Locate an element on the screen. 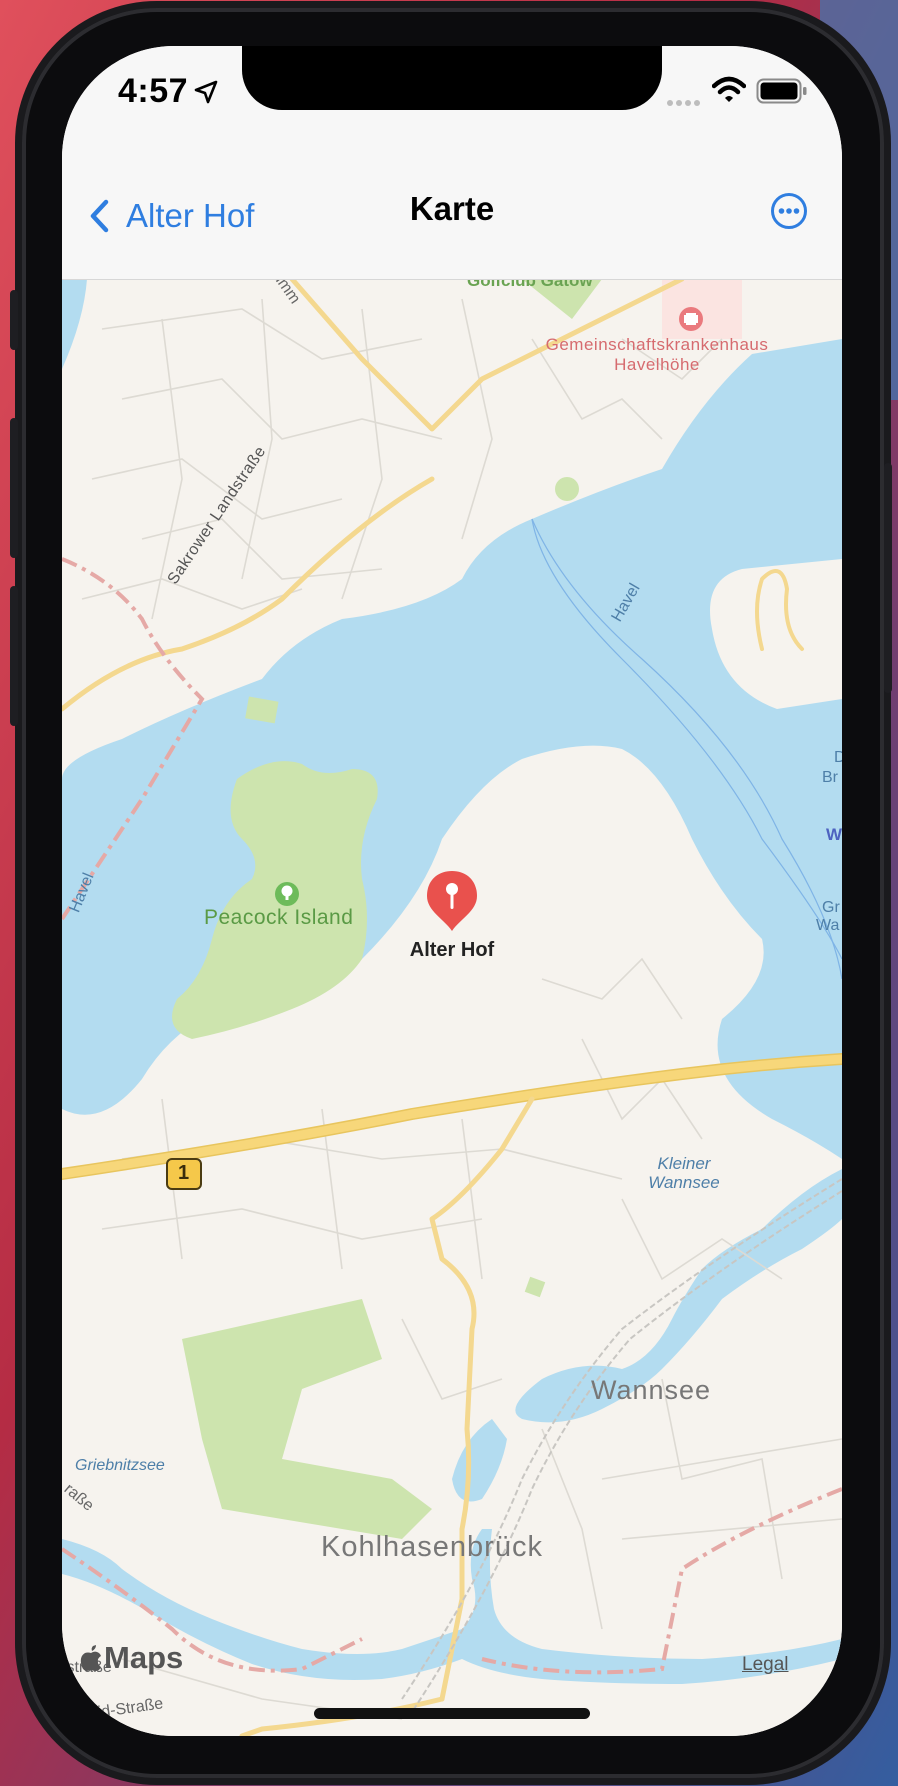  navigation-bar: Alter Hof Karte is located at coordinates (452, 218).